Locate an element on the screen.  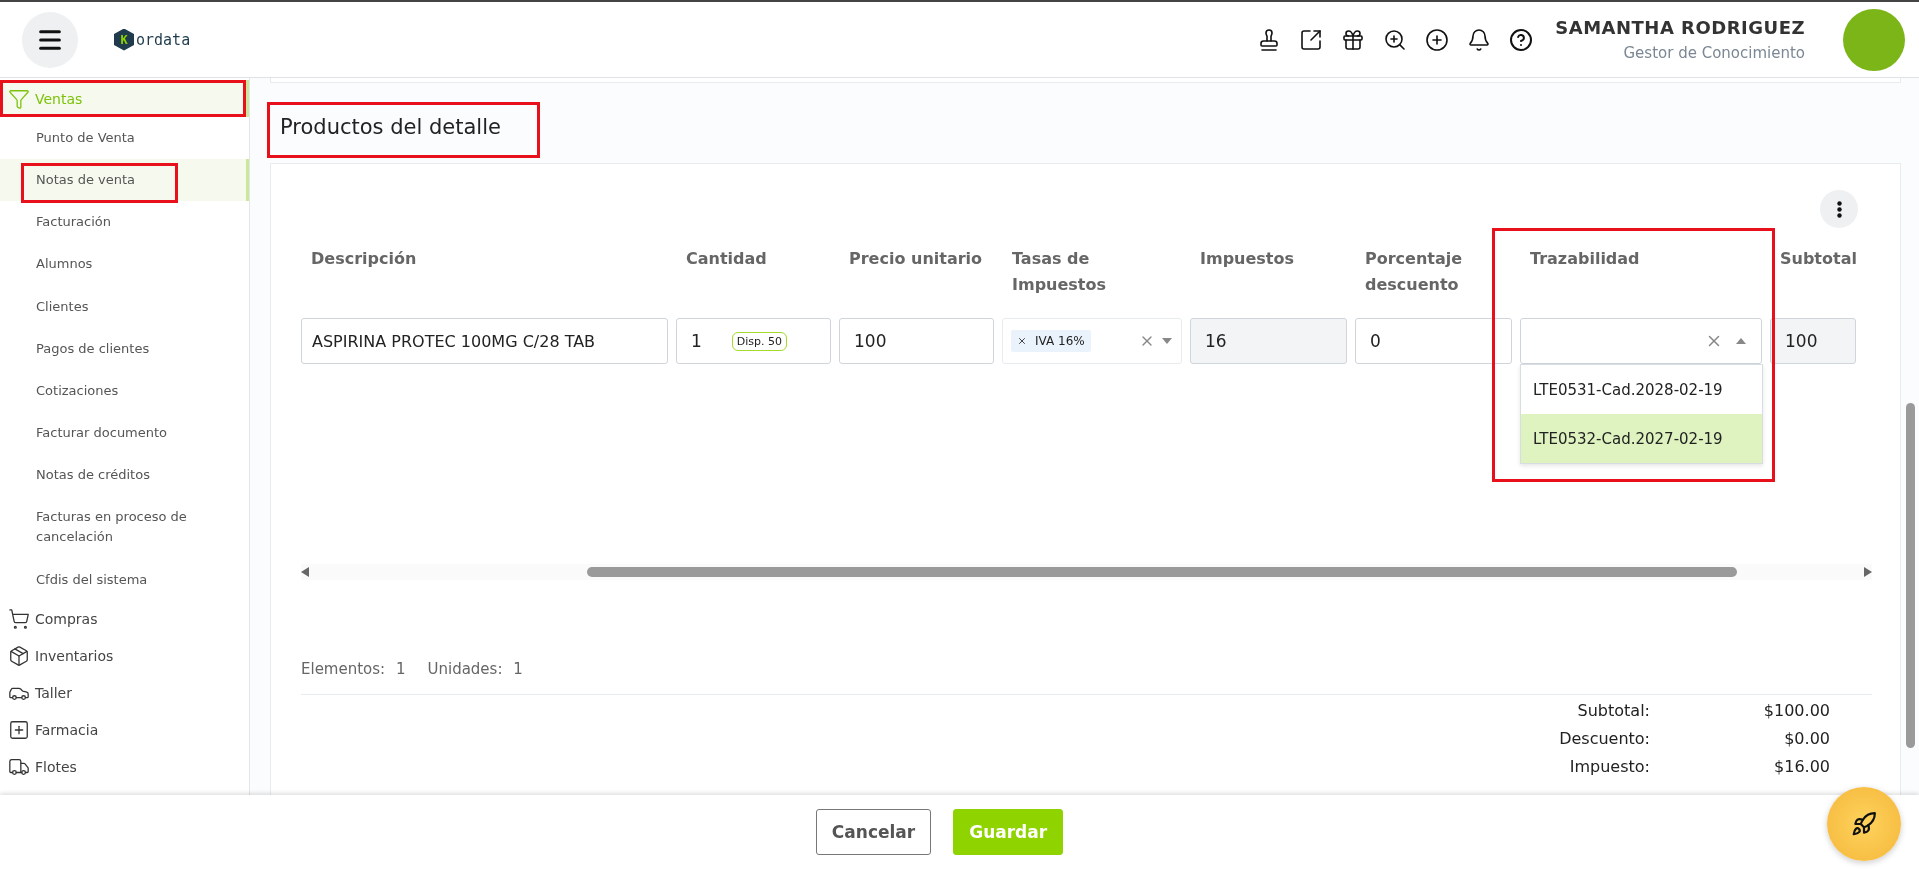
external-link-icon is located at coordinates (1311, 39).